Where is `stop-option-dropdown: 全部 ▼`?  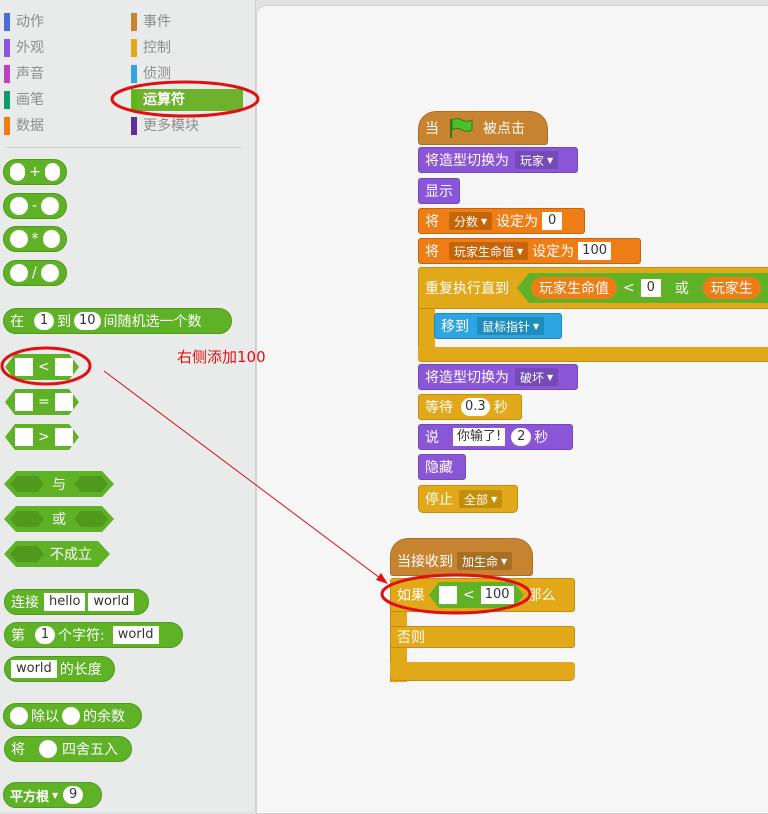 stop-option-dropdown: 全部 ▼ is located at coordinates (481, 499).